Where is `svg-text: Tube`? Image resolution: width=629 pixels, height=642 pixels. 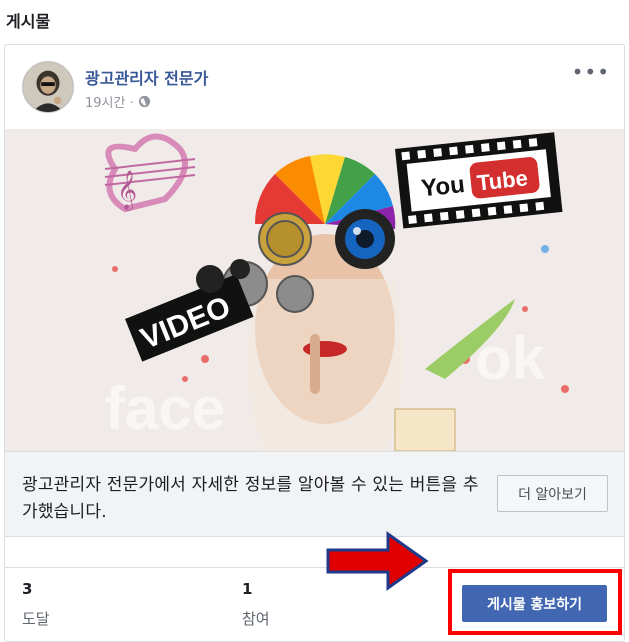 svg-text: Tube is located at coordinates (502, 180).